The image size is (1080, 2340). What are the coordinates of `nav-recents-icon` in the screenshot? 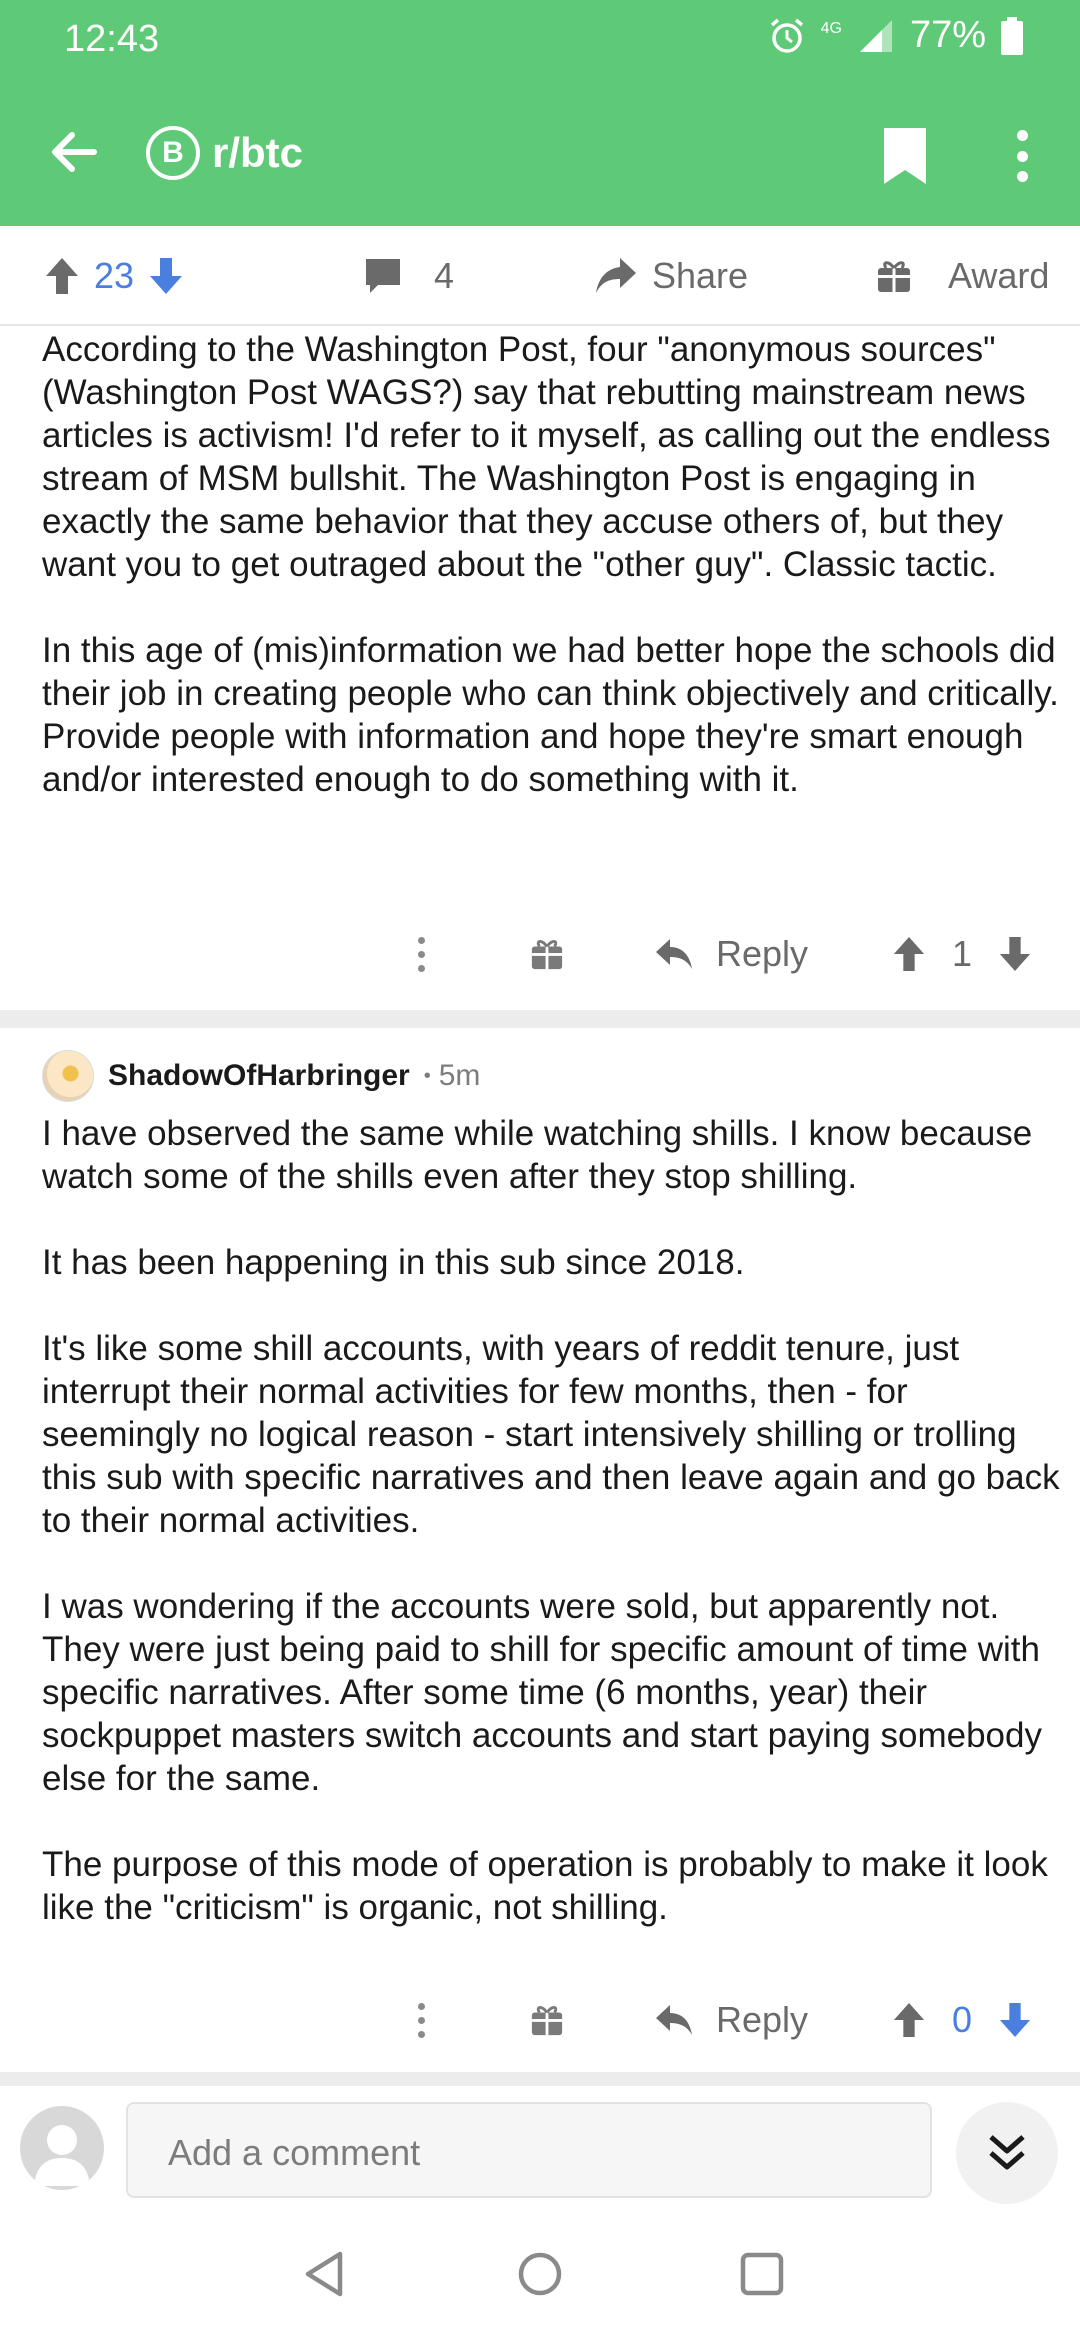 It's located at (762, 2274).